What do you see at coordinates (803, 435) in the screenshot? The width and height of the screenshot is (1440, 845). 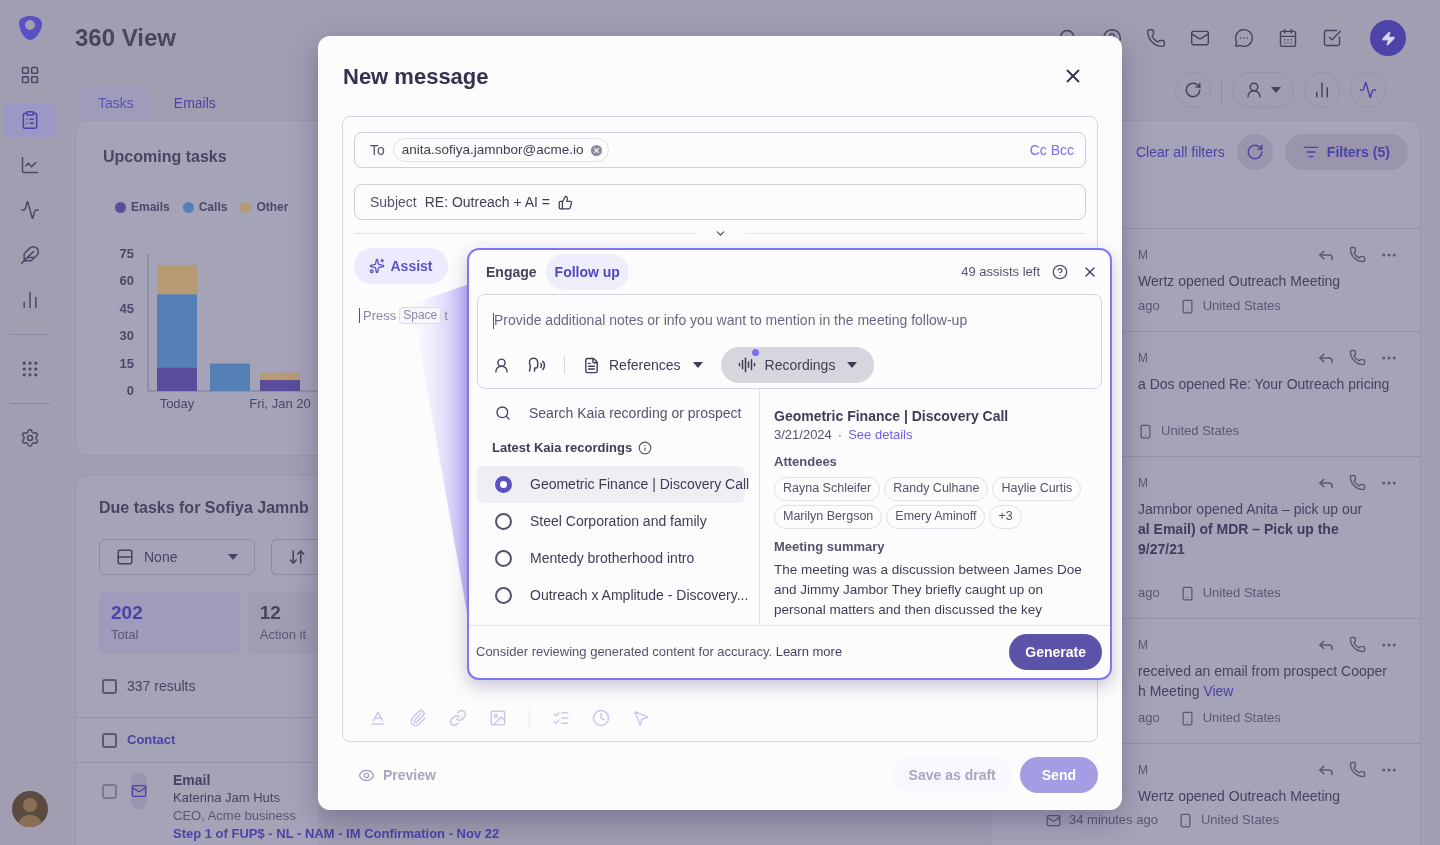 I see `recording-date: 3/21/2024` at bounding box center [803, 435].